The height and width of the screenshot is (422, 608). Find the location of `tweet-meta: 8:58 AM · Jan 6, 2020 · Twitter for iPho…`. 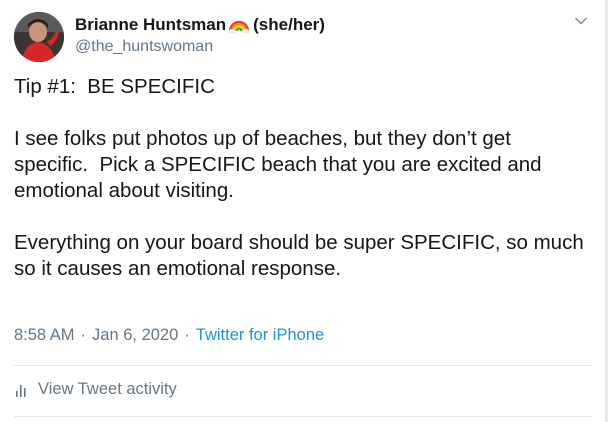

tweet-meta: 8:58 AM · Jan 6, 2020 · Twitter for iPho… is located at coordinates (169, 335).